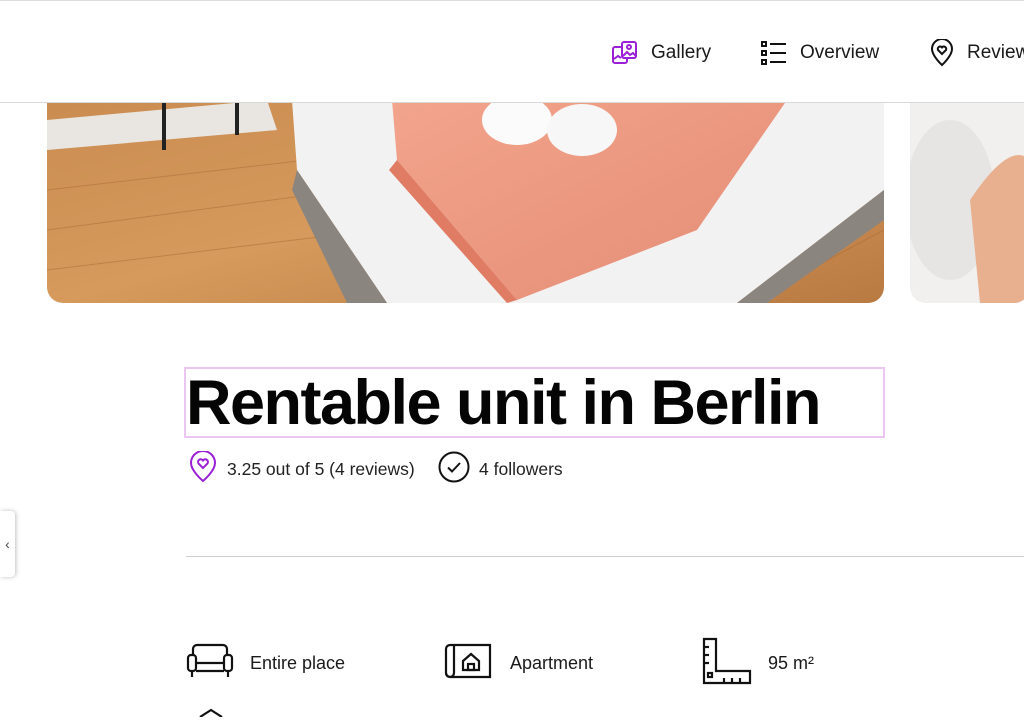 The image size is (1024, 722). I want to click on feature-place-type-label: Entire place, so click(298, 662).